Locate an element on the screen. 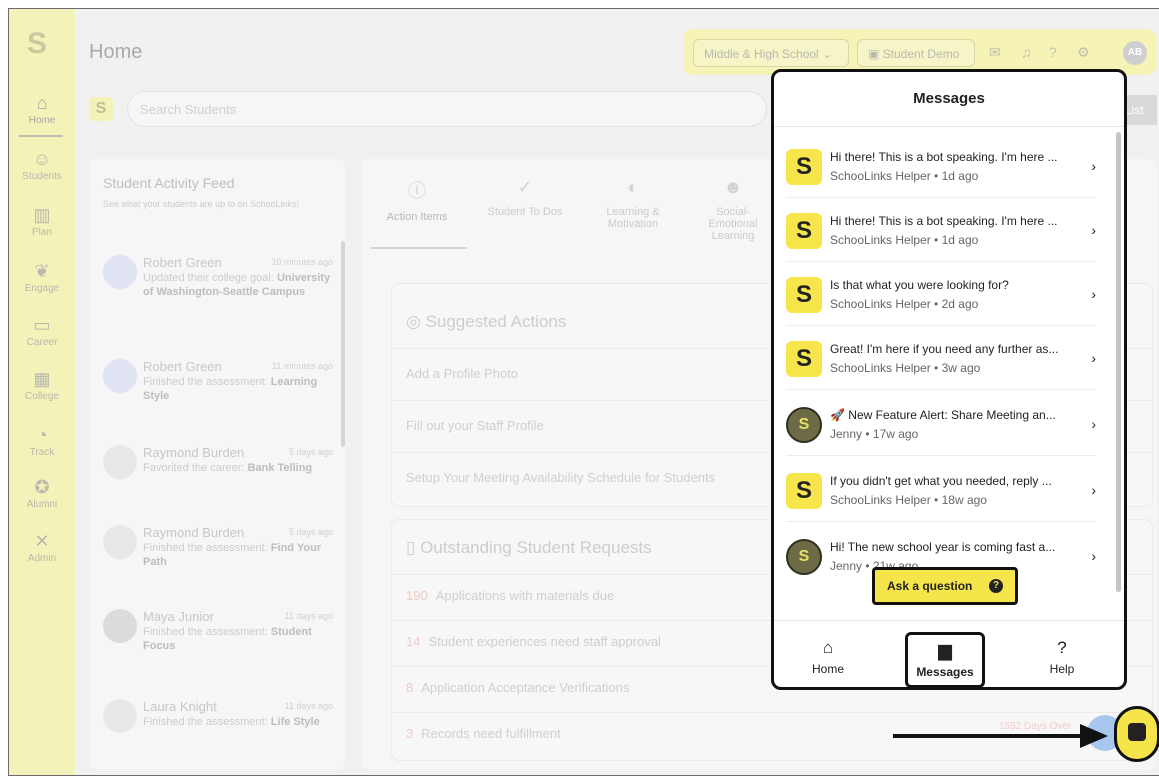  sidebar-item-label: Alumni is located at coordinates (42, 504).